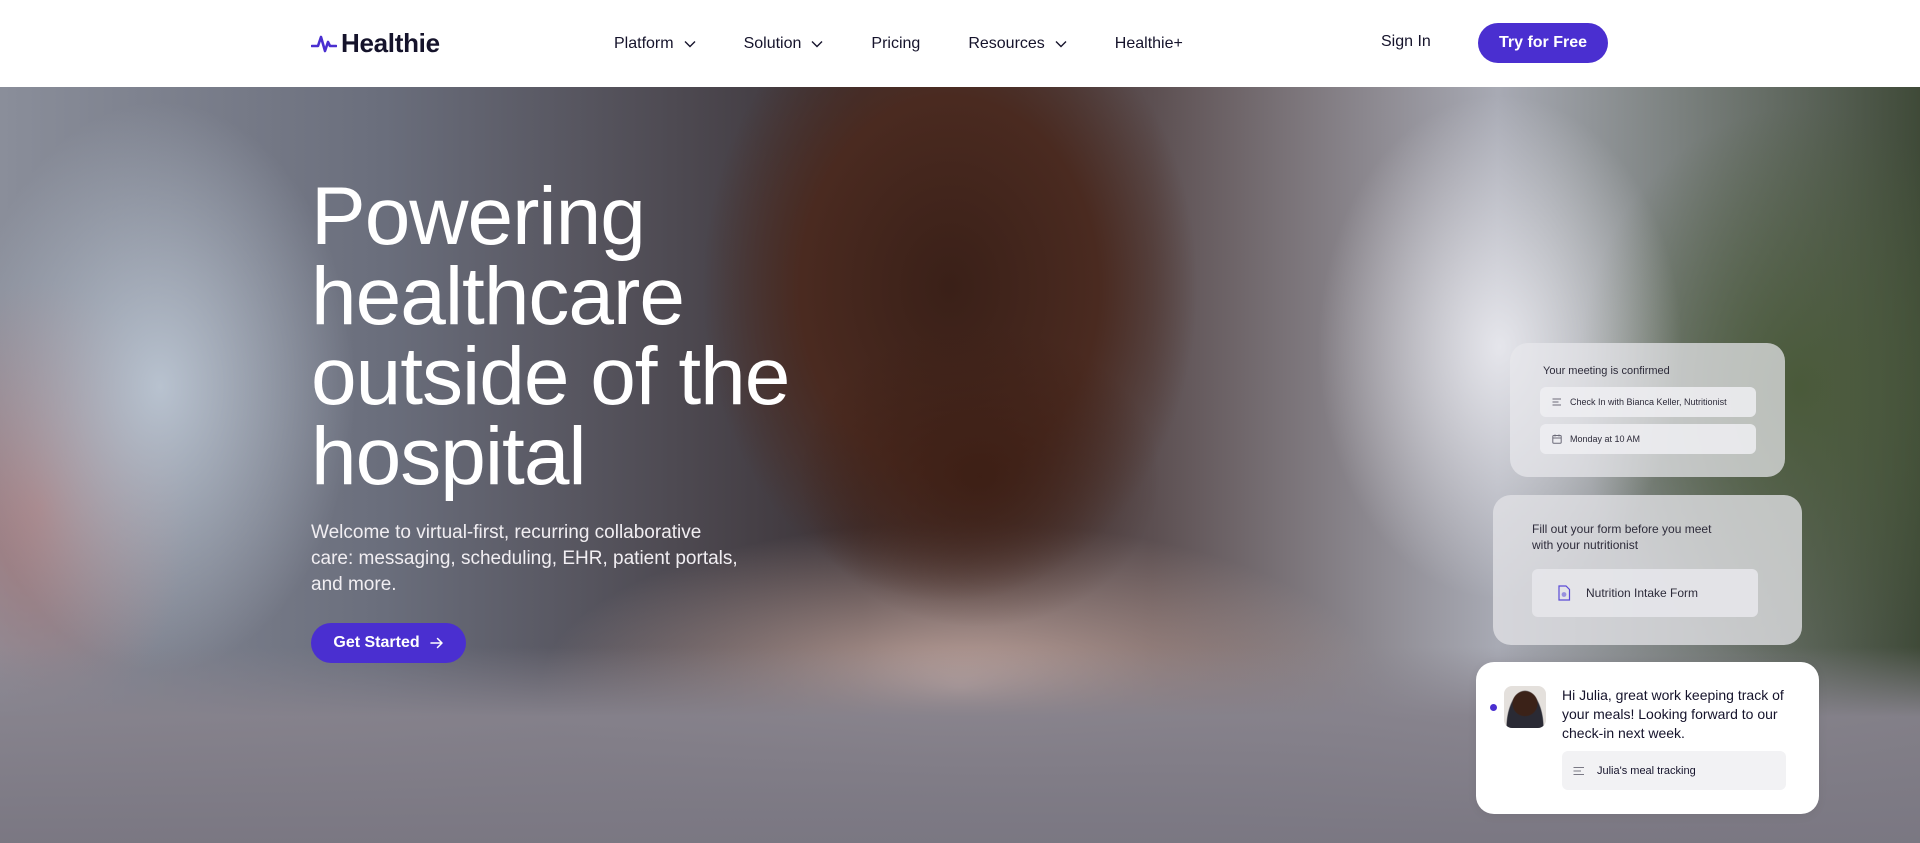 The height and width of the screenshot is (843, 1920). I want to click on get-started-label: Get Started, so click(376, 642).